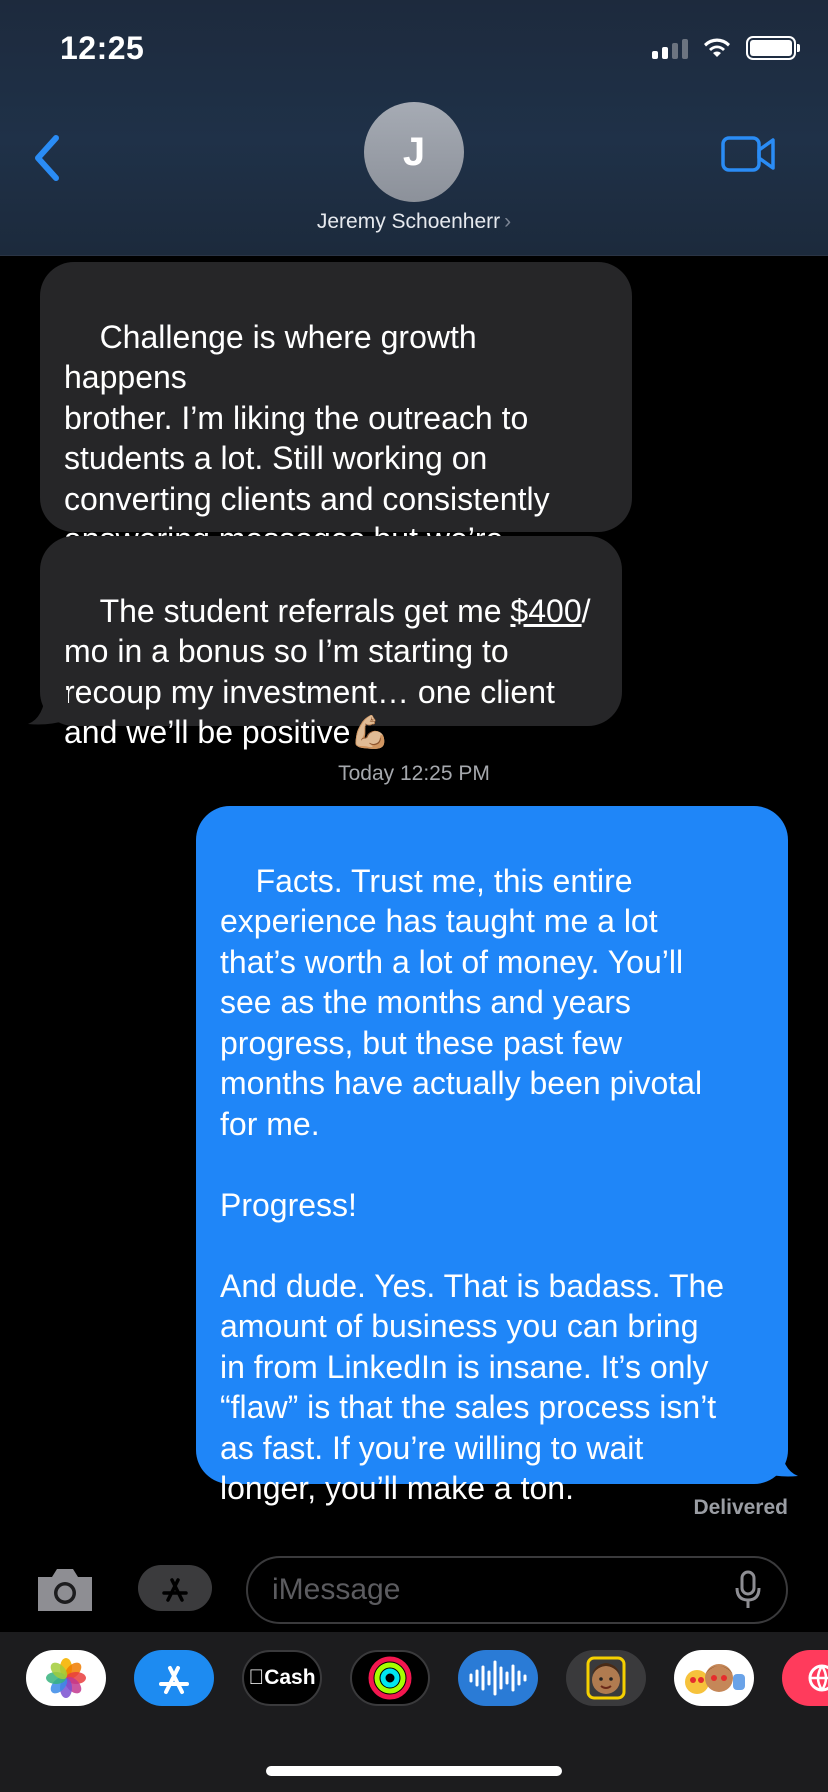 The height and width of the screenshot is (1792, 828). I want to click on status-icons, so click(726, 48).